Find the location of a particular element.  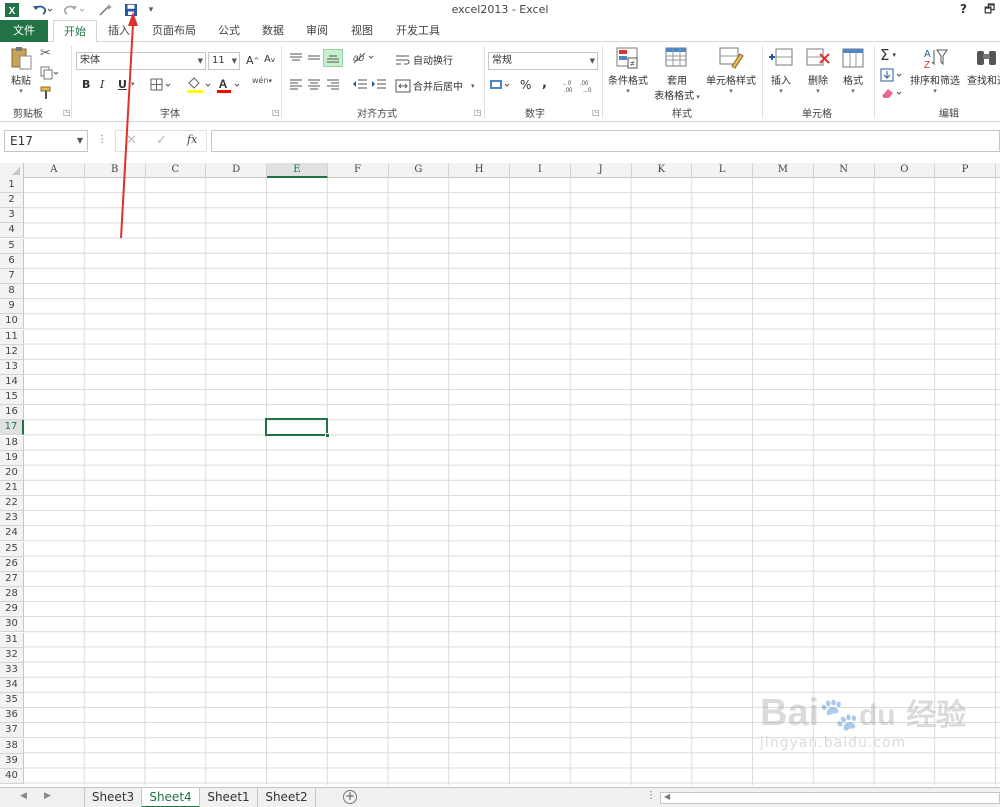

paste-dropdown-icon: ▾ is located at coordinates (21, 91).